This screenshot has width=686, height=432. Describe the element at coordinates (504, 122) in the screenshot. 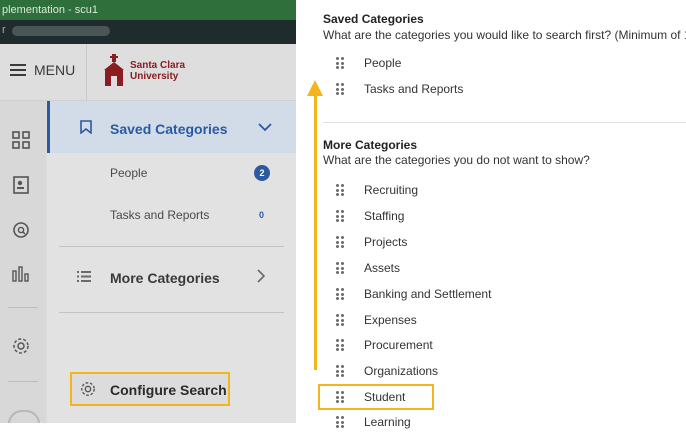

I see `section-divider` at that location.